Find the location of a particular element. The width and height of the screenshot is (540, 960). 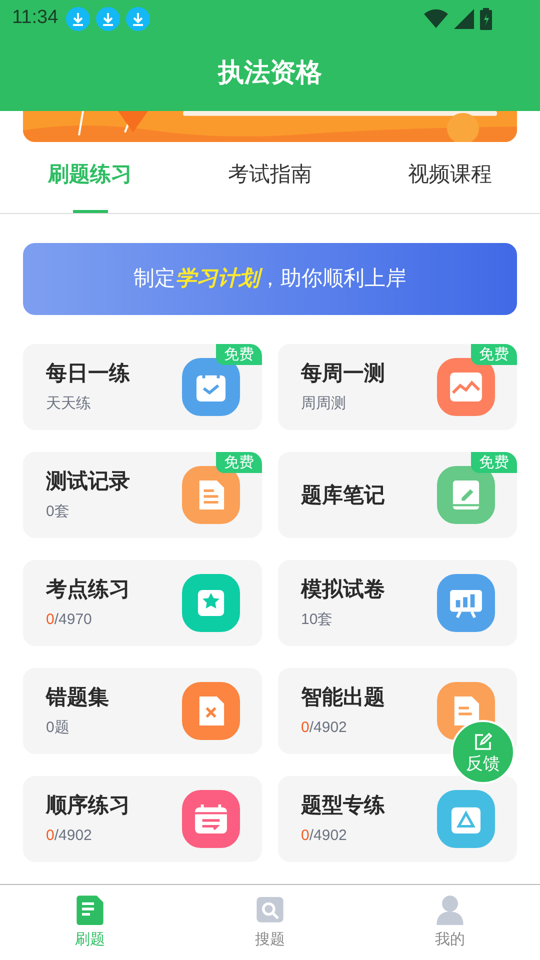

banner-text: 制定学习计划，助你顺利上岸 is located at coordinates (270, 279).